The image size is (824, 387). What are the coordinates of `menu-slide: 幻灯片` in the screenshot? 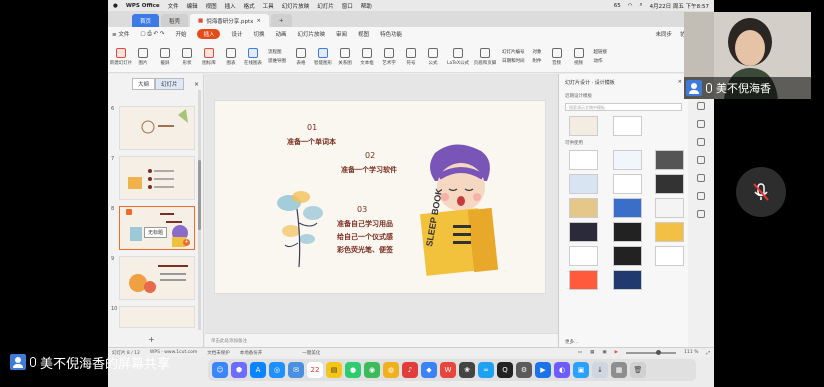 It's located at (325, 6).